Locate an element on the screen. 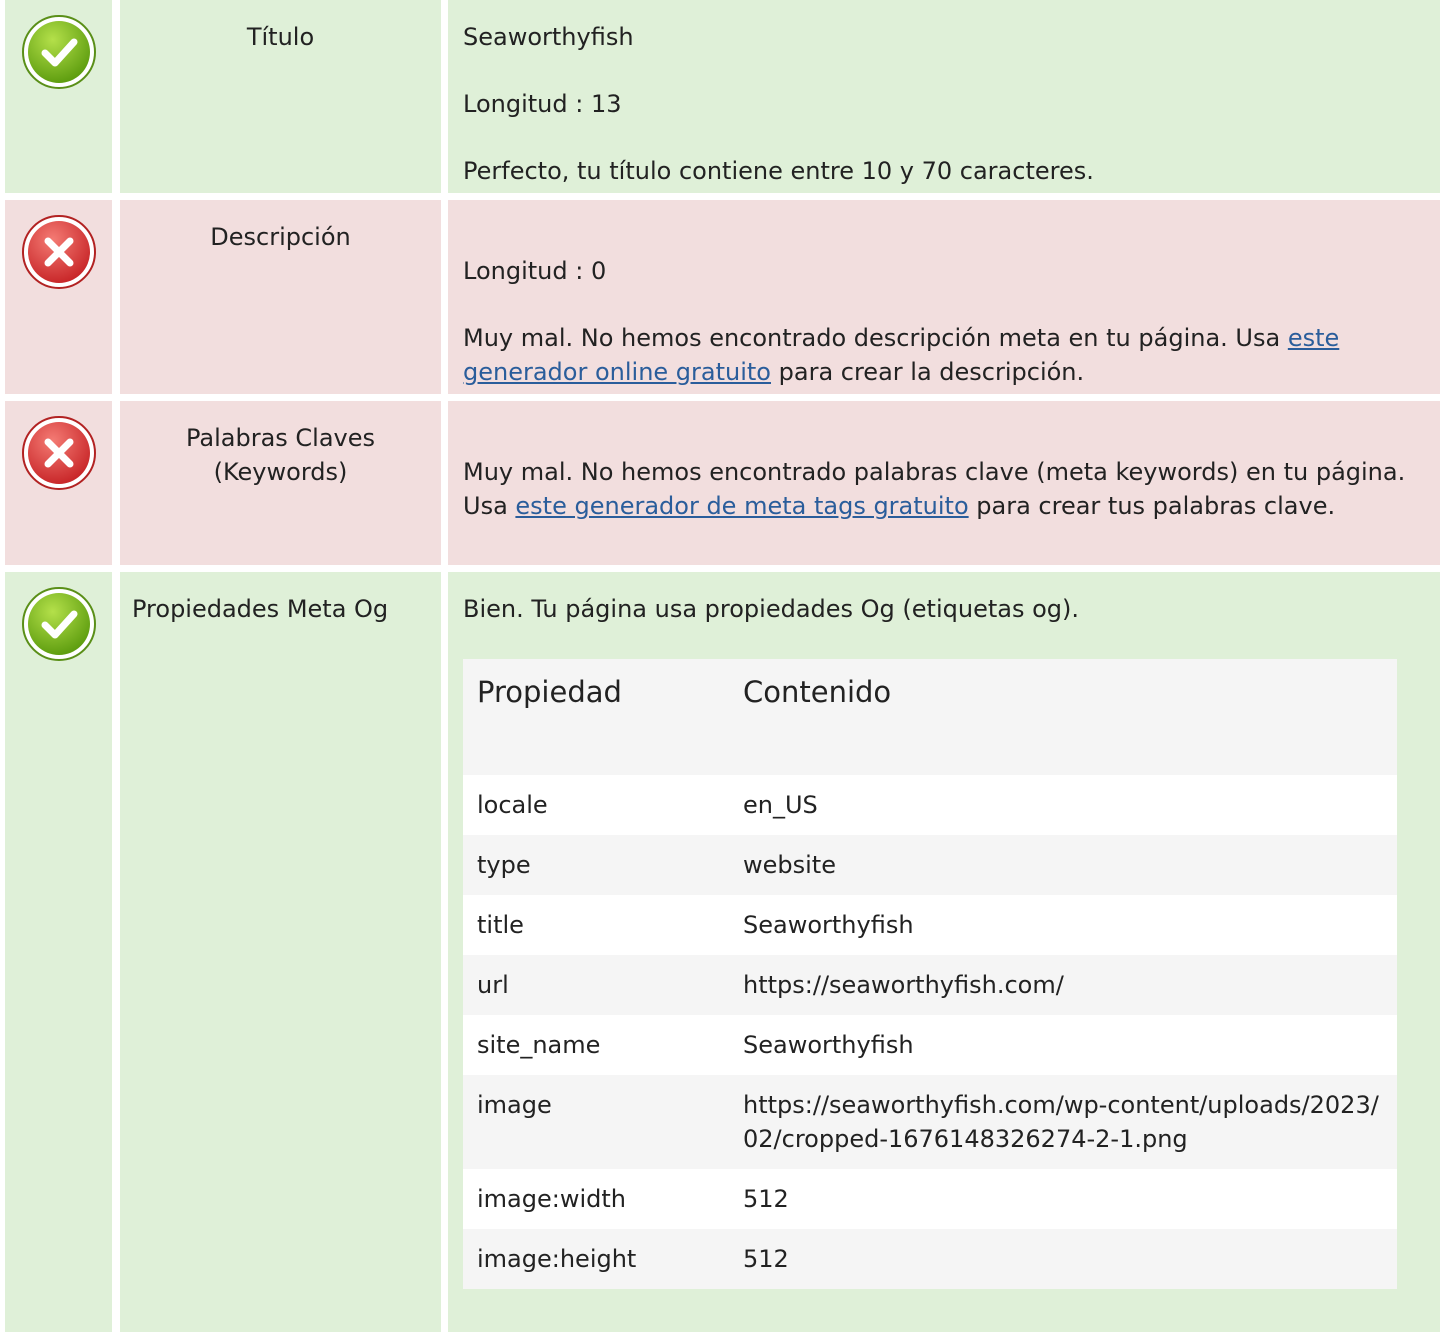 The image size is (1445, 1332). title-value: Seaworthyfish is located at coordinates (548, 37).